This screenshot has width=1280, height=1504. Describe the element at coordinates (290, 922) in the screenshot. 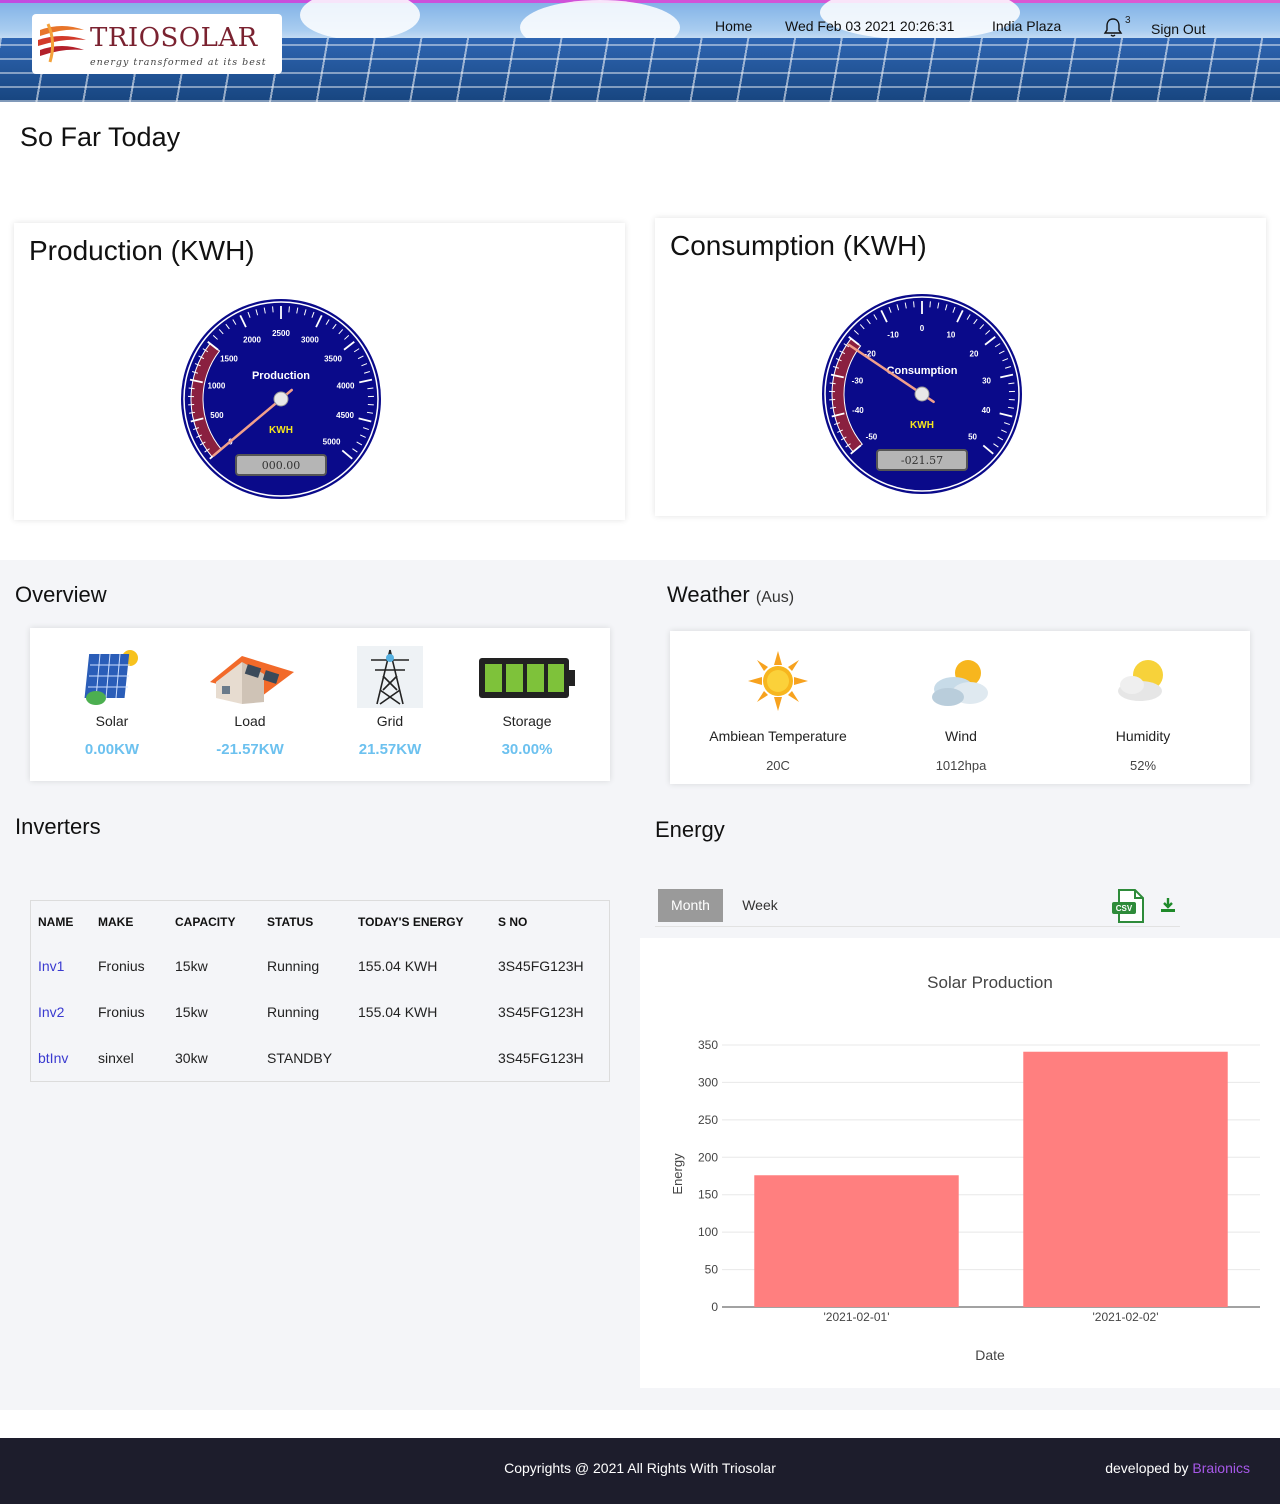

I see `column-header-status: STATUS` at that location.